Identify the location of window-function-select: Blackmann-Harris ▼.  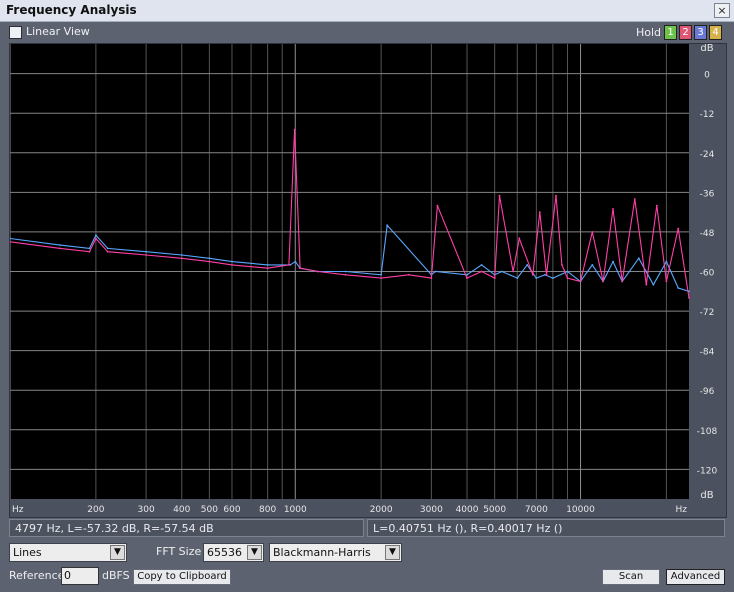
(335, 552).